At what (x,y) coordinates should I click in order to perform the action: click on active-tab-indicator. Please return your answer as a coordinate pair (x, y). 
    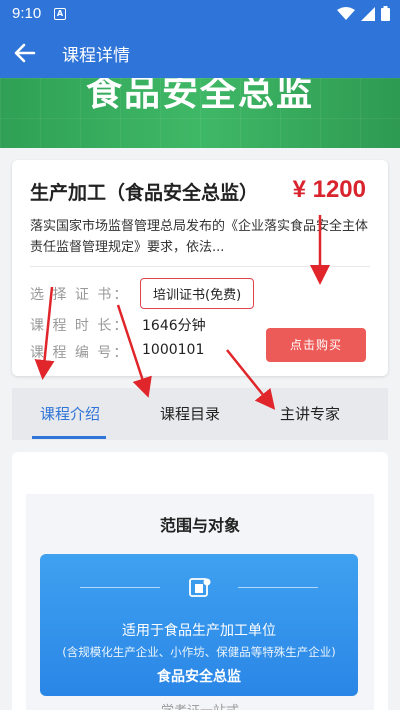
    Looking at the image, I should click on (69, 437).